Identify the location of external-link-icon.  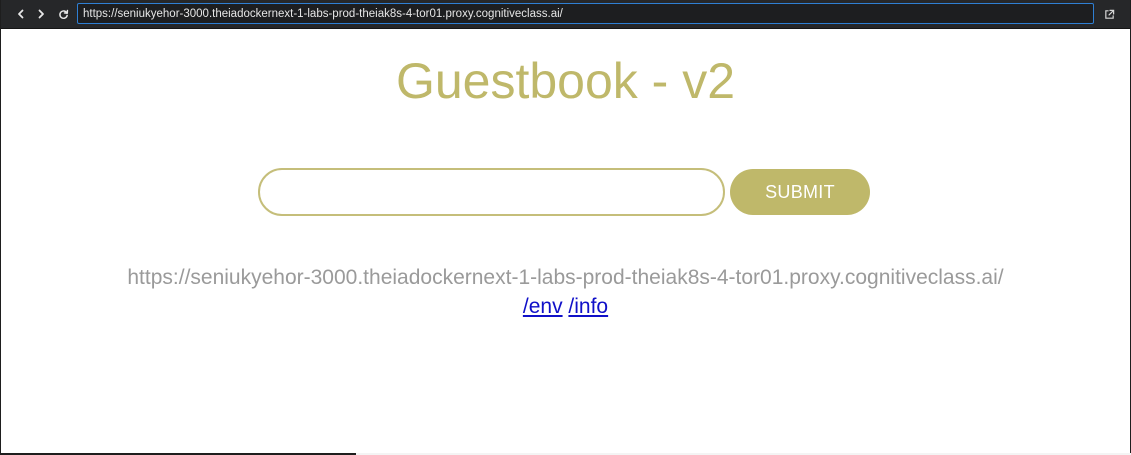
(1109, 14).